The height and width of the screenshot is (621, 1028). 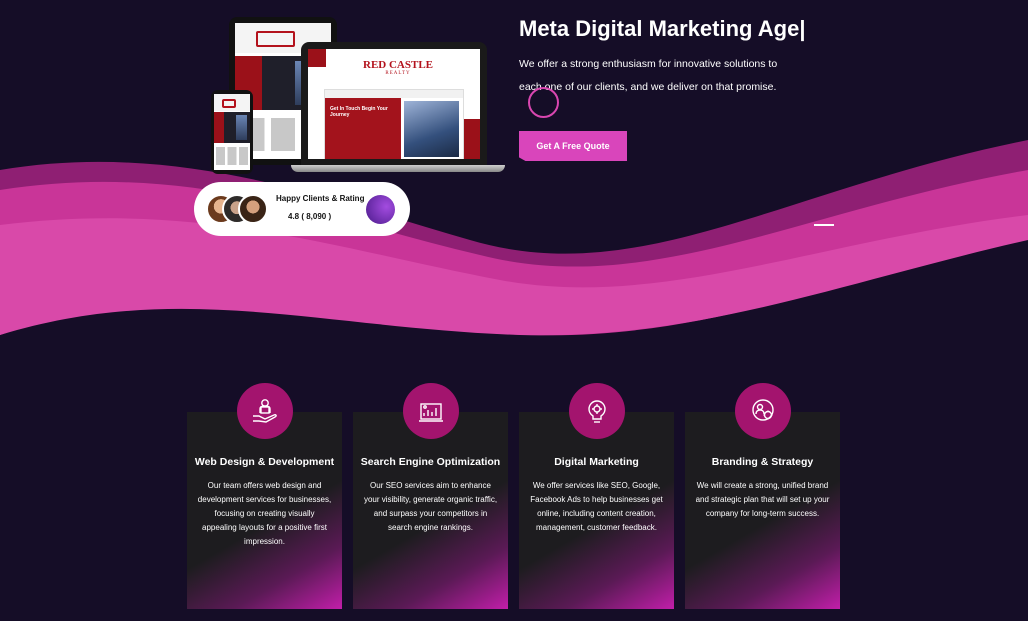 I want to click on rating-play-dot, so click(x=380, y=209).